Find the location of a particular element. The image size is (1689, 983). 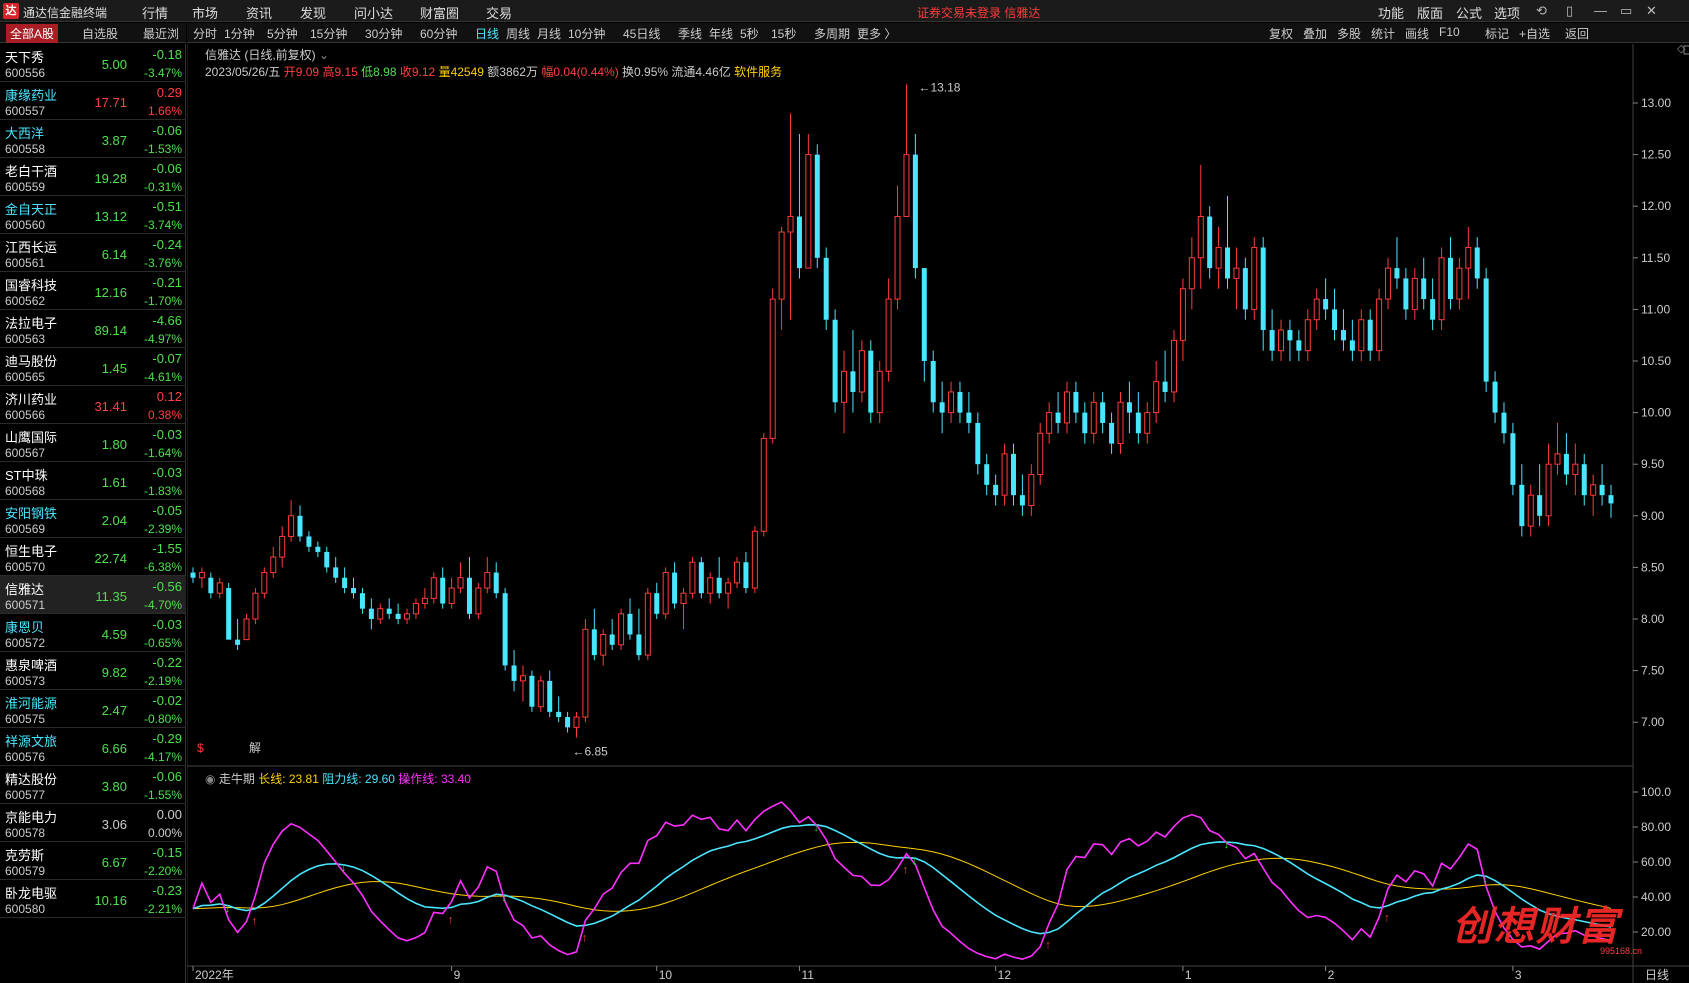

stock-row: 法拉电子 600563 89.14 -4.66 -4.97% is located at coordinates (93, 329).